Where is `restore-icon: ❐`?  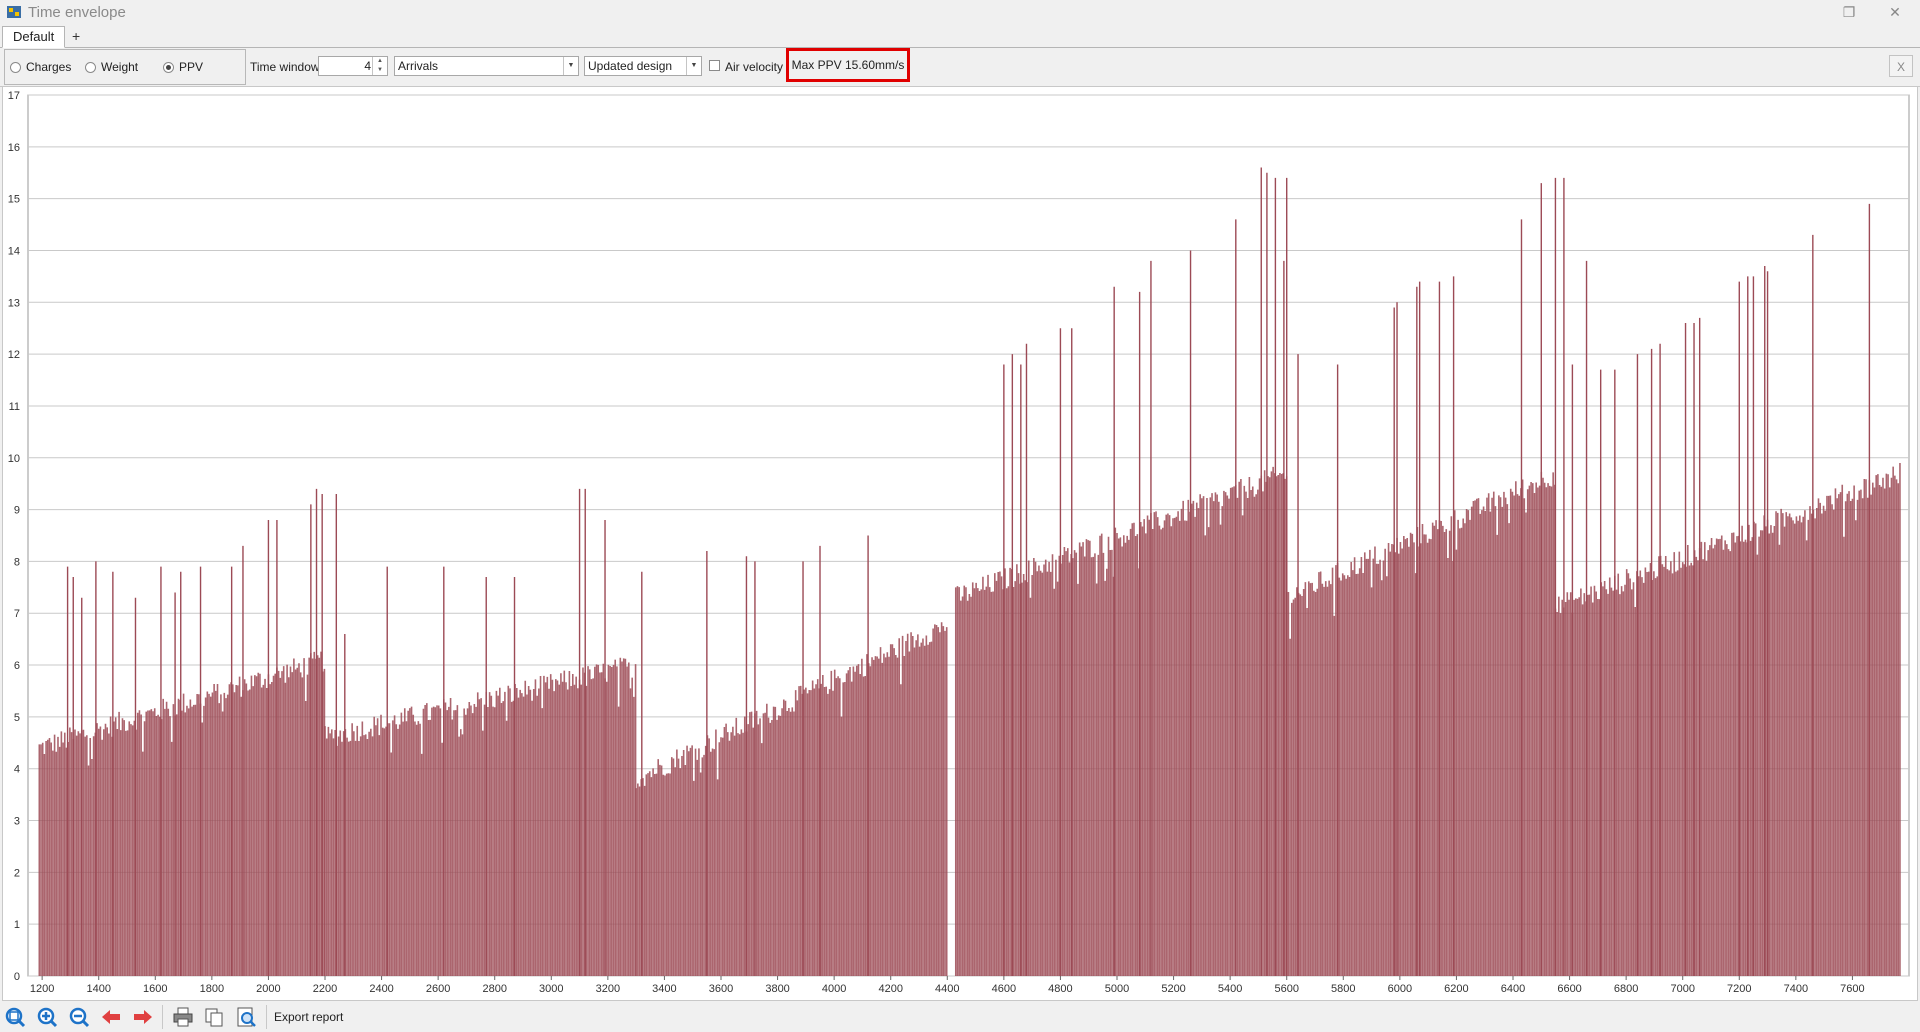
restore-icon: ❐ is located at coordinates (1849, 12).